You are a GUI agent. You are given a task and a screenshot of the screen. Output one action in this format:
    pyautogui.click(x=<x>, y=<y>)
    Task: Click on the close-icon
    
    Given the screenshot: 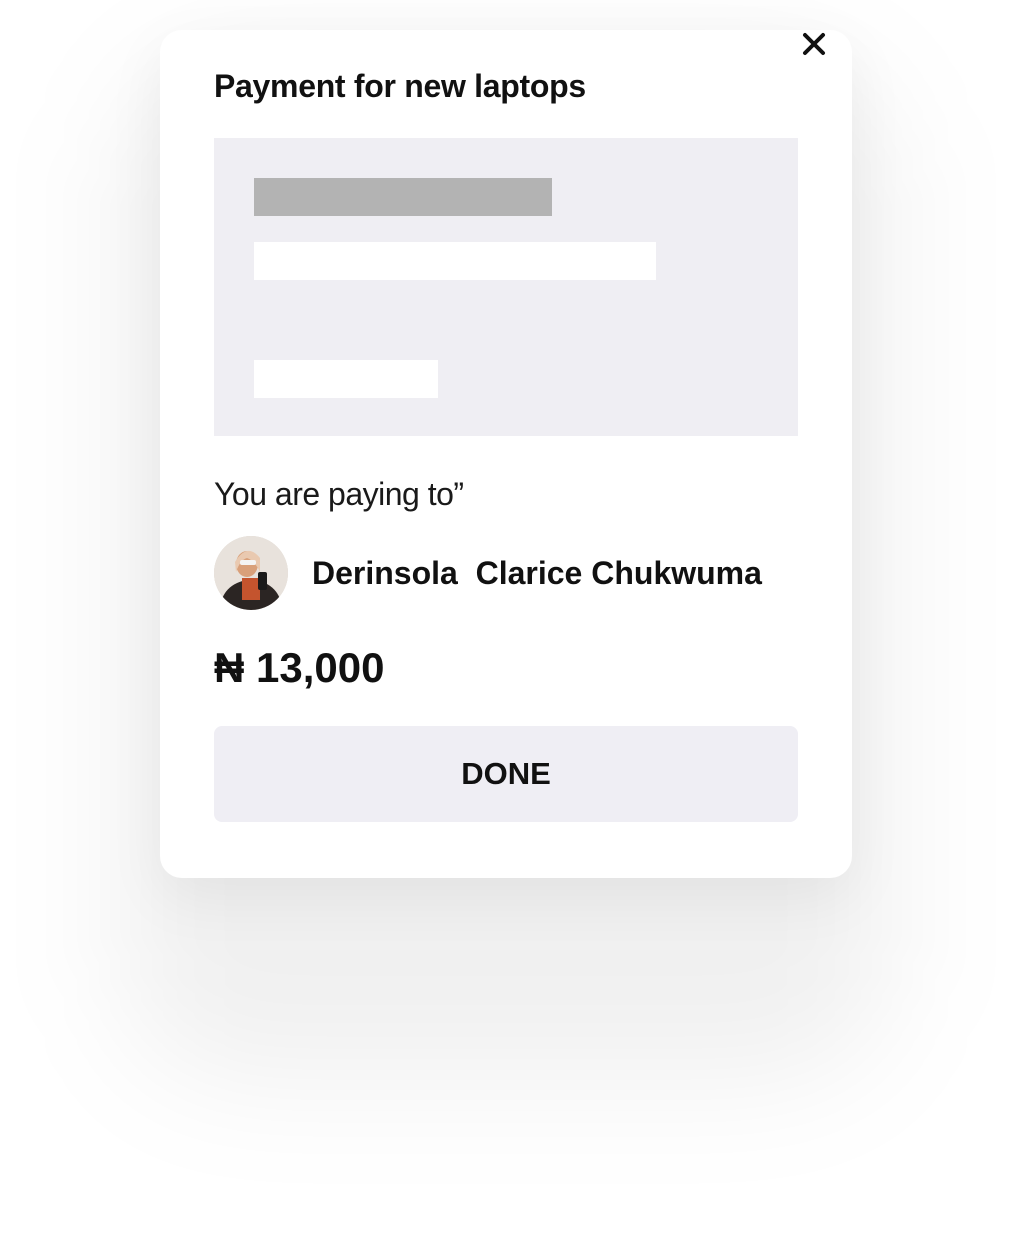 What is the action you would take?
    pyautogui.click(x=814, y=44)
    